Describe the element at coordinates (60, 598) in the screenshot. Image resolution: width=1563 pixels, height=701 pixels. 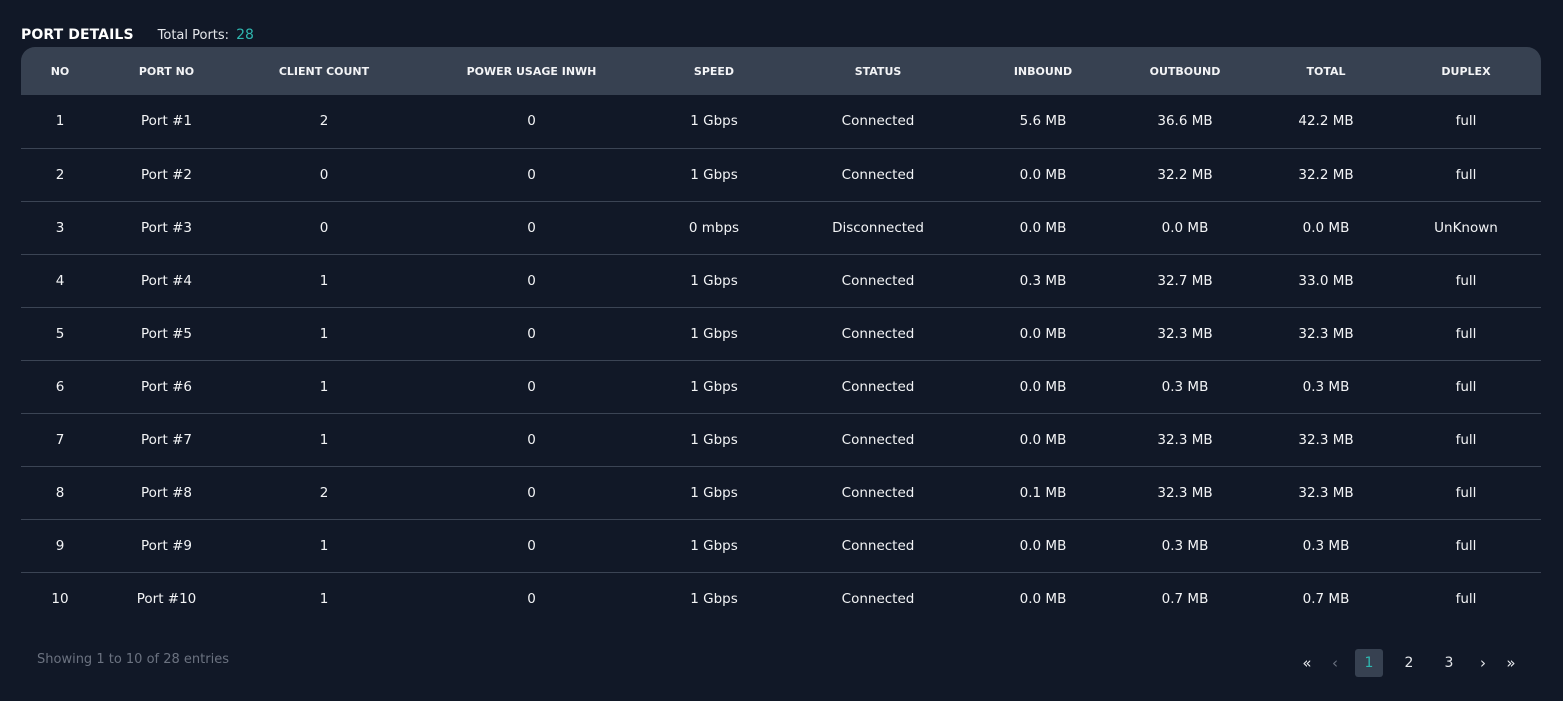
I see `table-cell: 10` at that location.